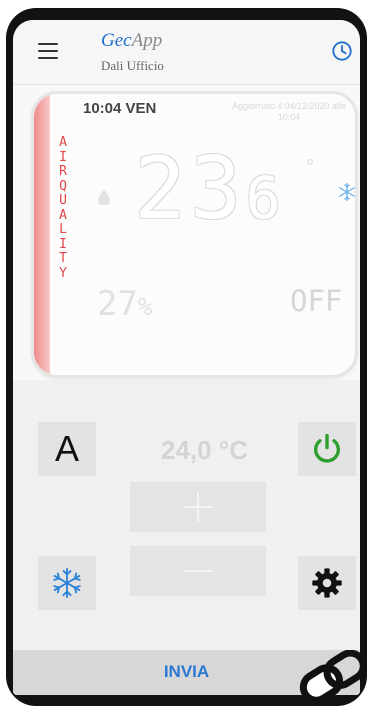 This screenshot has width=373, height=706. I want to click on cooling-mode-button, so click(67, 583).